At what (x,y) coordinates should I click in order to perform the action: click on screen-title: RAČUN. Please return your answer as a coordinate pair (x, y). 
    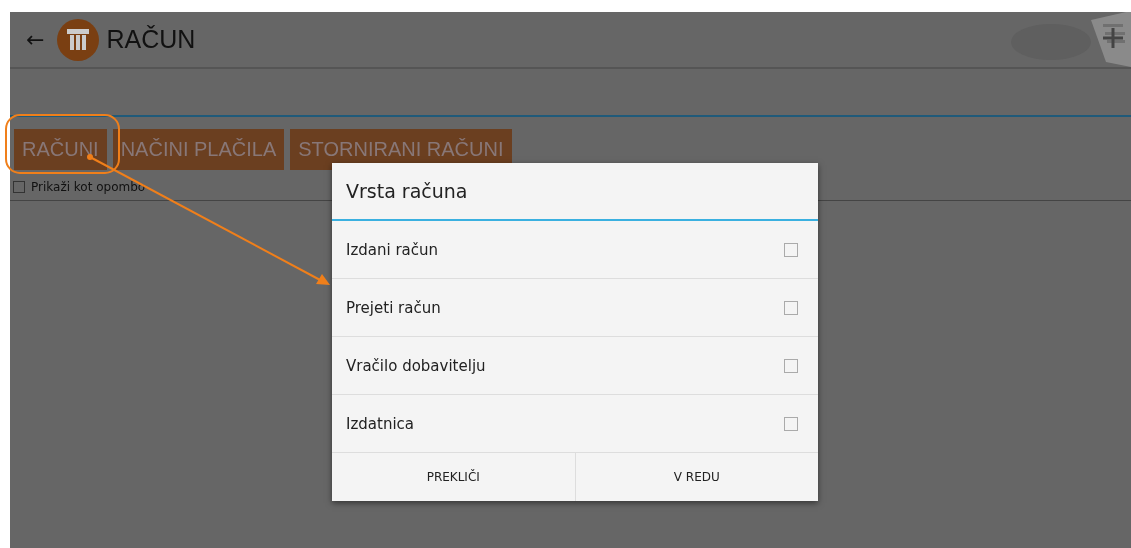
    Looking at the image, I should click on (151, 39).